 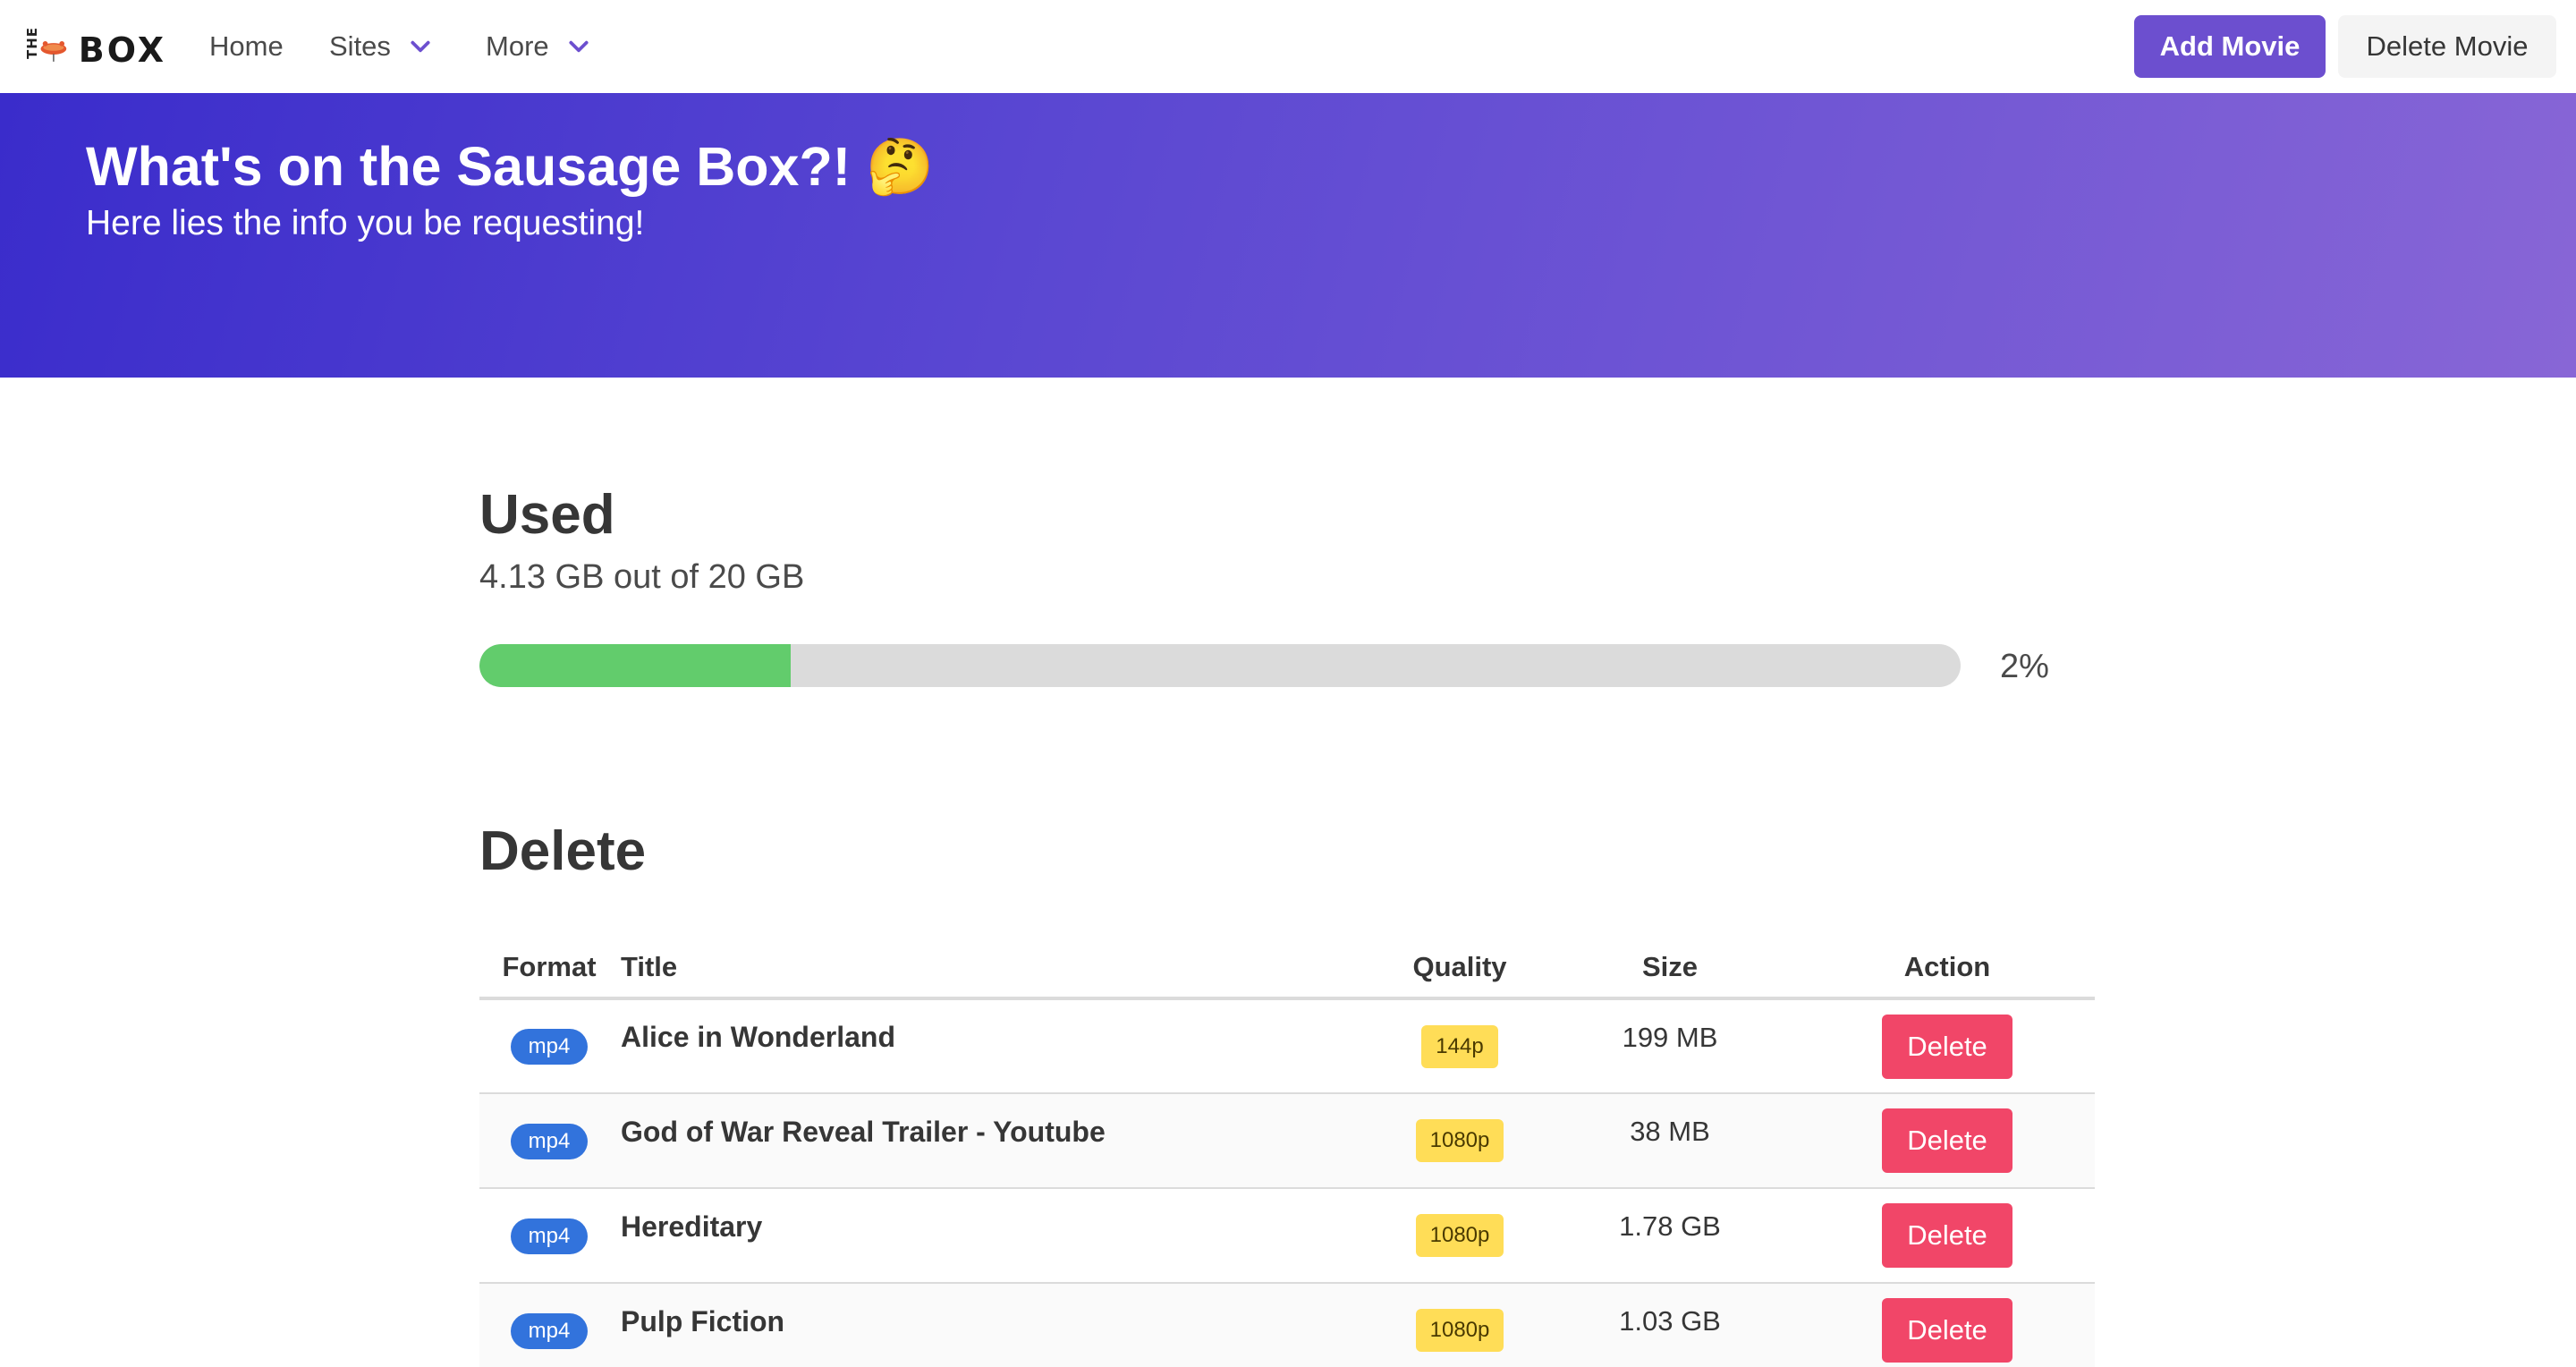 I want to click on nav-home-link: Home, so click(x=246, y=46).